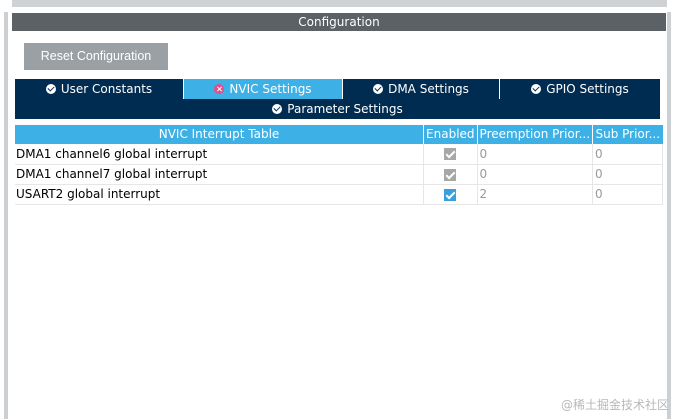 The height and width of the screenshot is (419, 675). Describe the element at coordinates (535, 194) in the screenshot. I see `preemption-priority-cell: 2` at that location.